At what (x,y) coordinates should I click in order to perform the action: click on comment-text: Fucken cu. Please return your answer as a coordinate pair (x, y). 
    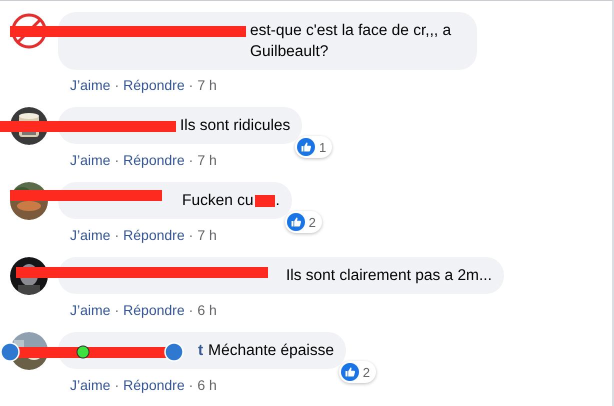
    Looking at the image, I should click on (218, 201).